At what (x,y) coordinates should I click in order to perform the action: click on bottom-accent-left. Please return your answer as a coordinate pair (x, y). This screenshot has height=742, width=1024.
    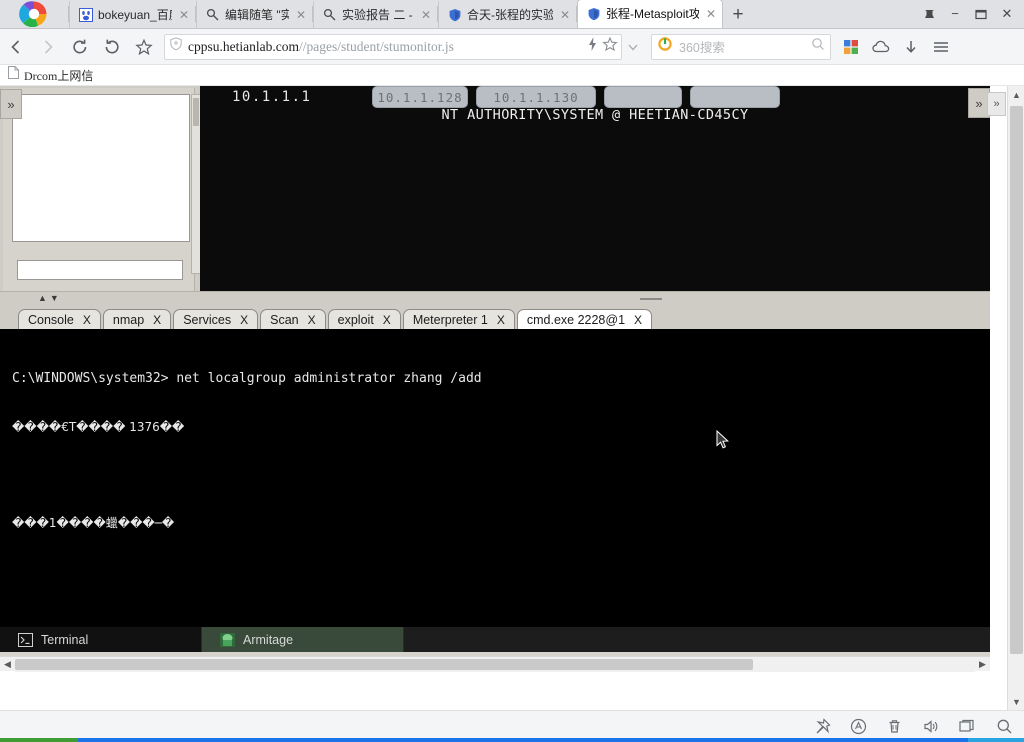
    Looking at the image, I should click on (39, 740).